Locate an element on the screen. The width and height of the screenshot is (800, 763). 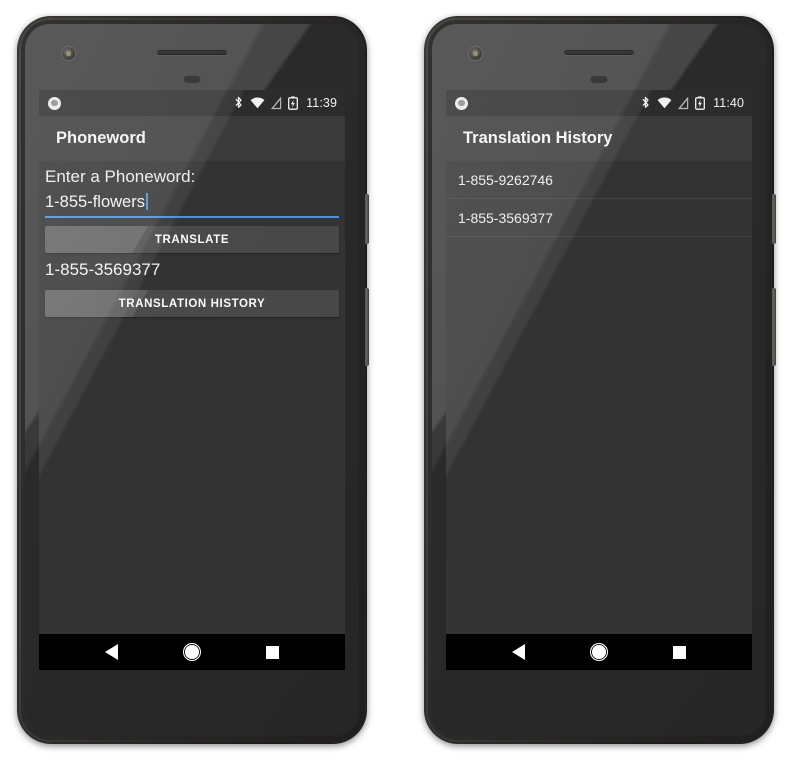
list-item: 1-855-3569377 is located at coordinates (599, 218).